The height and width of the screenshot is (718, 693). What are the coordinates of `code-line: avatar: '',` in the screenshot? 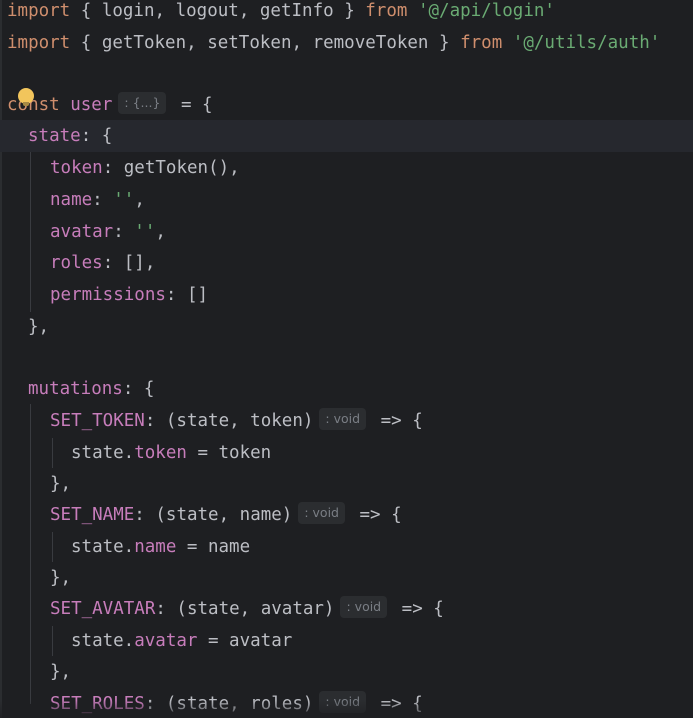 It's located at (108, 232).